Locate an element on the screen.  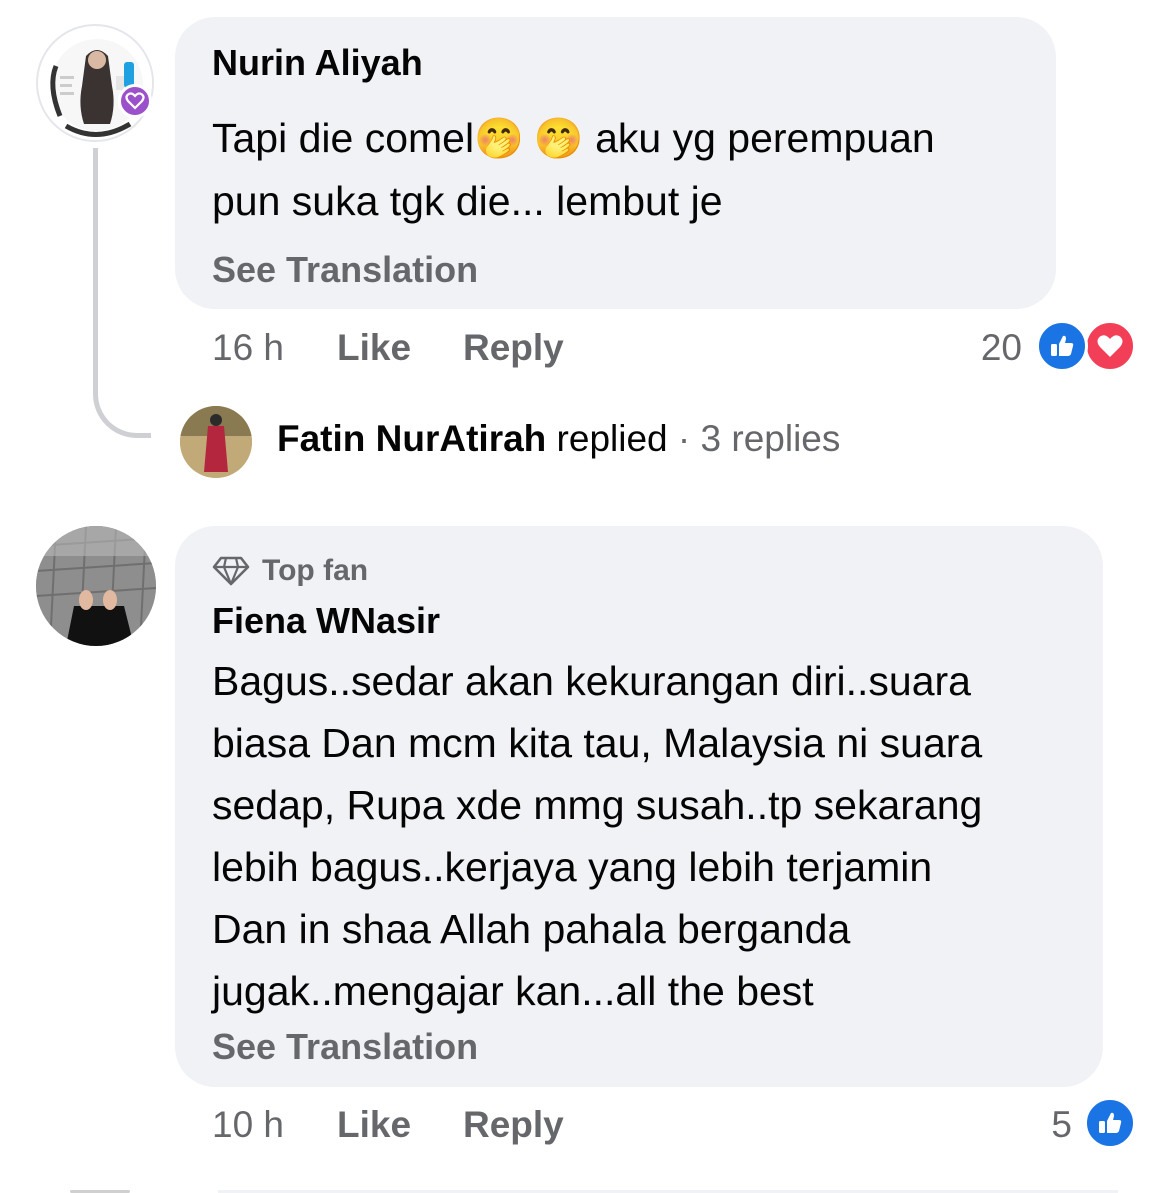
fiena-avatar-image is located at coordinates (96, 586).